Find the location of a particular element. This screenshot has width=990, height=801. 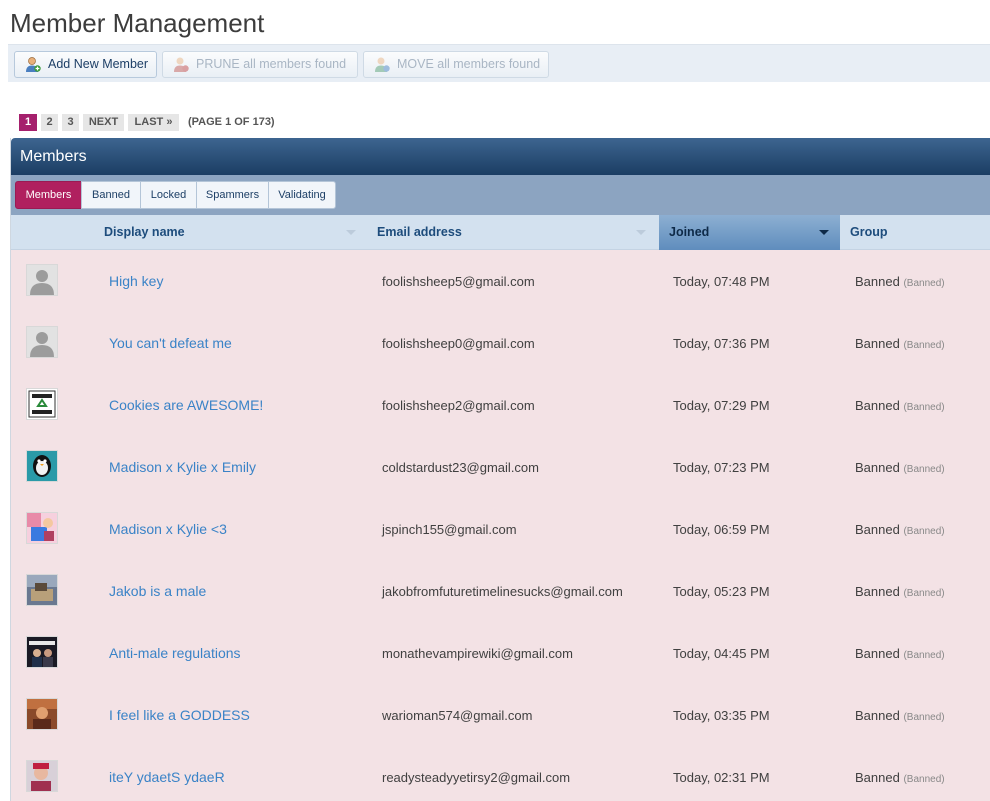

next-page-link: NEXT is located at coordinates (103, 122).